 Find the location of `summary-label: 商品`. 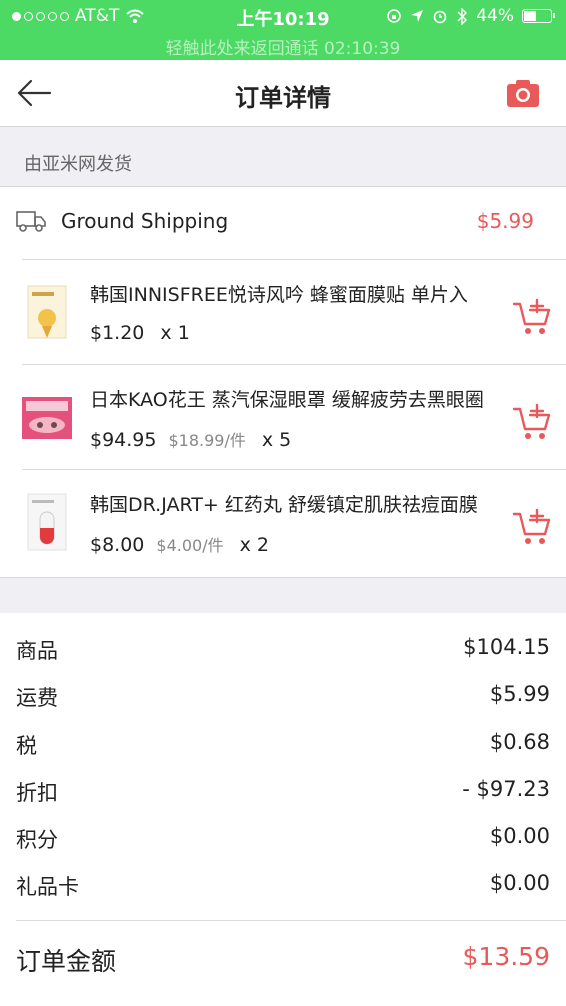

summary-label: 商品 is located at coordinates (37, 651).